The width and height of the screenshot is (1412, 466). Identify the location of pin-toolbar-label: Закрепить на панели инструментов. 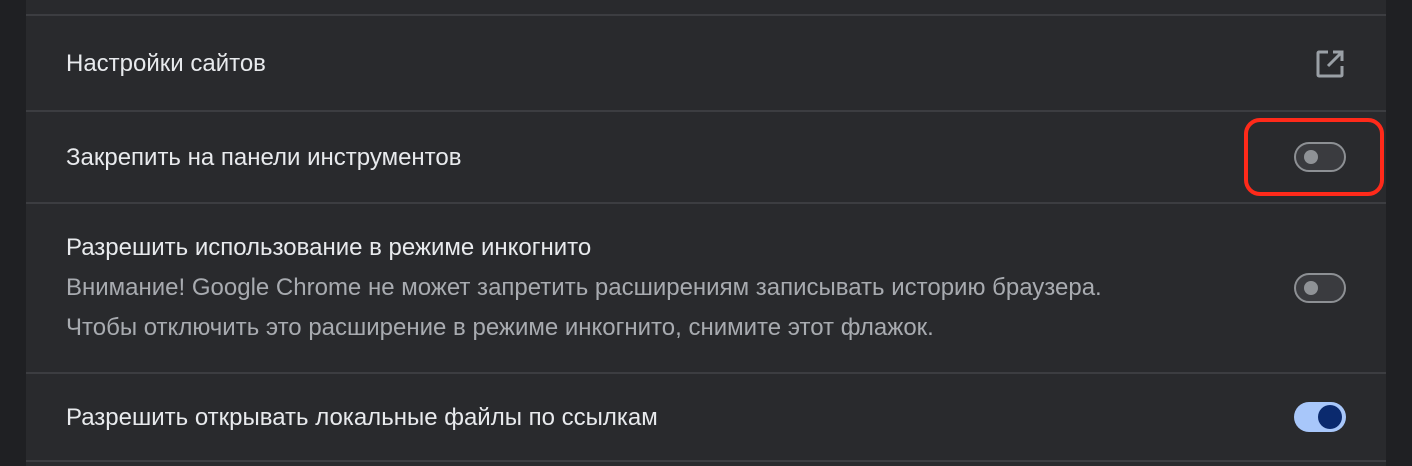
(264, 157).